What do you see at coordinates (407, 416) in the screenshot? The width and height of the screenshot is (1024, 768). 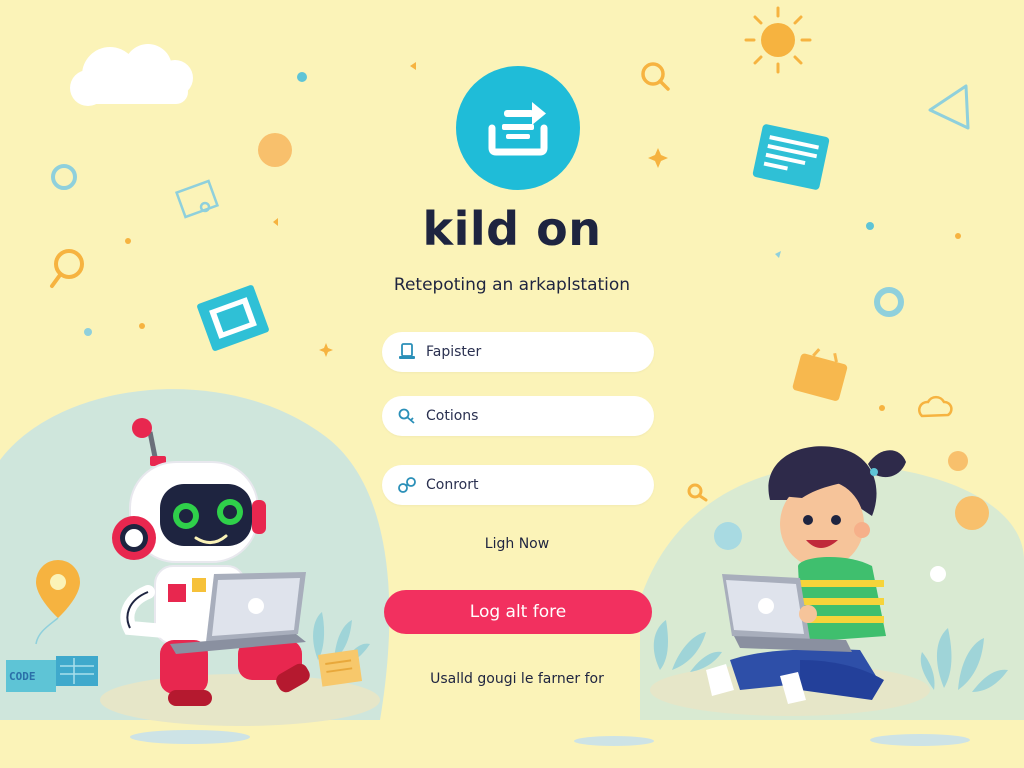 I see `key-icon` at bounding box center [407, 416].